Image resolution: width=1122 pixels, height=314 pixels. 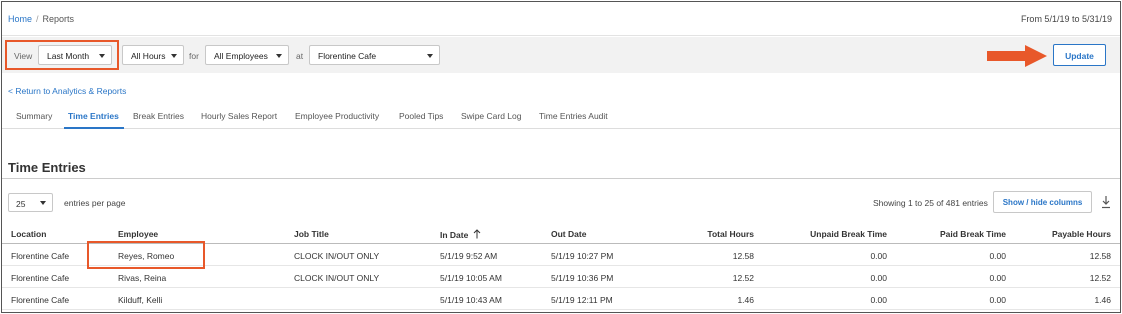 I want to click on employees-select-value: All Employees, so click(x=241, y=56).